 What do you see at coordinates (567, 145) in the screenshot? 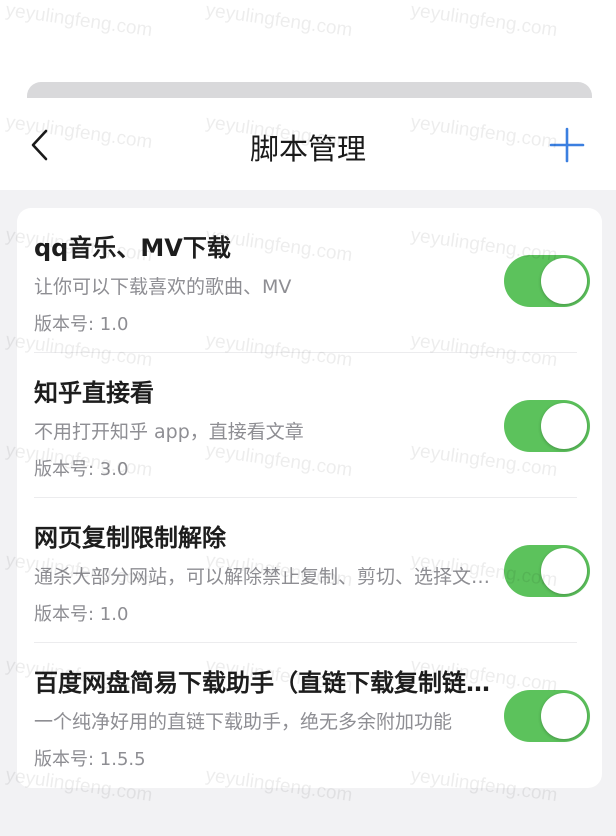
I see `plus-icon` at bounding box center [567, 145].